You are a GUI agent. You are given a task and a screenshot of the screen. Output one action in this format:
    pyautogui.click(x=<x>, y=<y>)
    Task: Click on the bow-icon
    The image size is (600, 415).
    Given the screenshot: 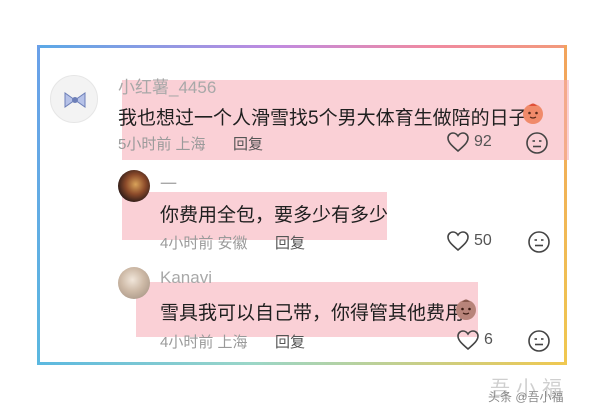 What is the action you would take?
    pyautogui.click(x=75, y=100)
    